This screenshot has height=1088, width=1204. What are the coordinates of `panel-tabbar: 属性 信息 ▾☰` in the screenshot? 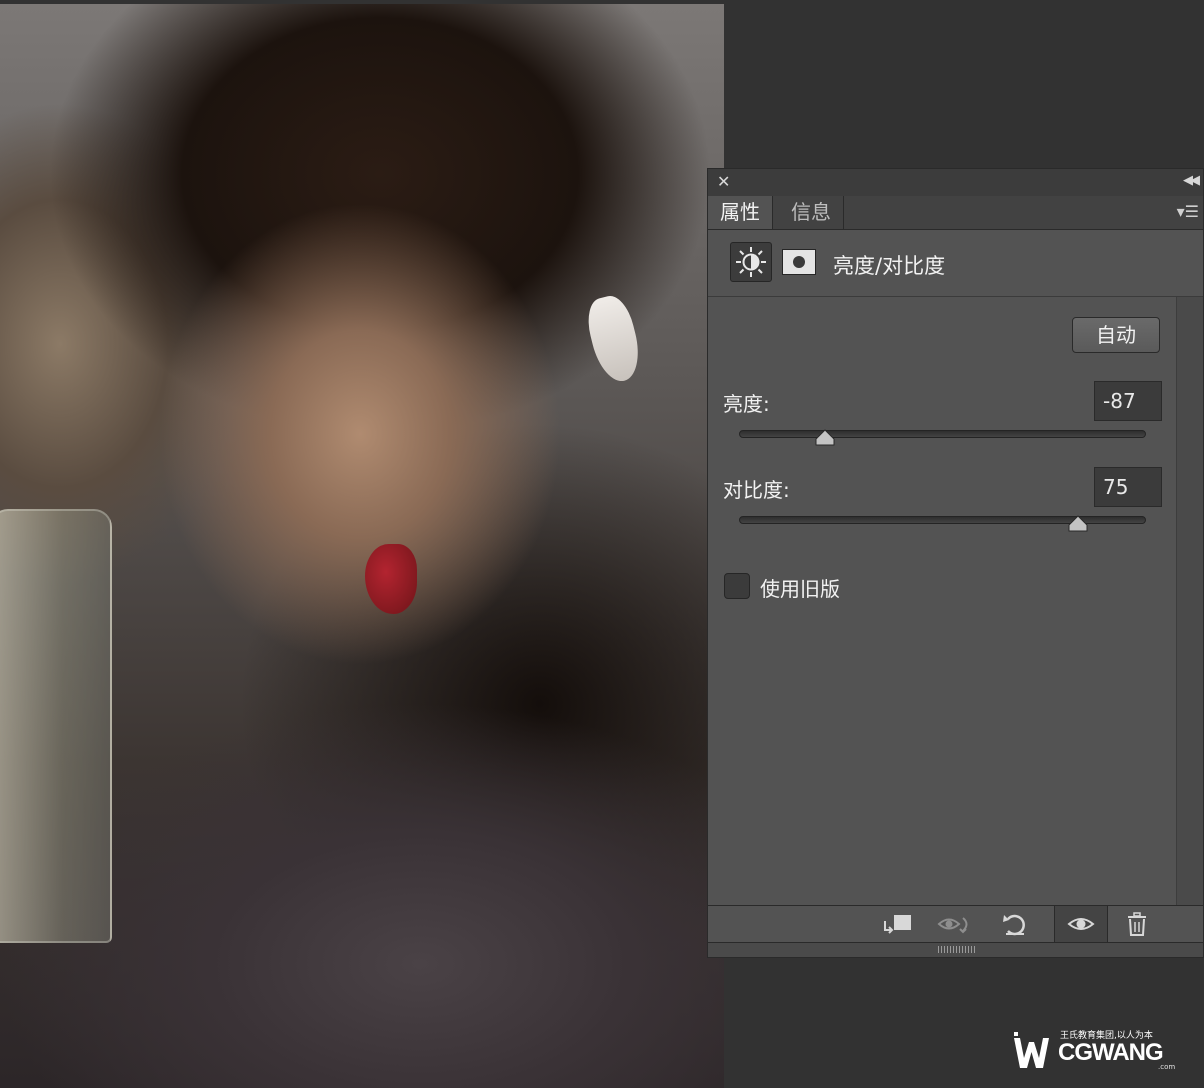 It's located at (955, 213).